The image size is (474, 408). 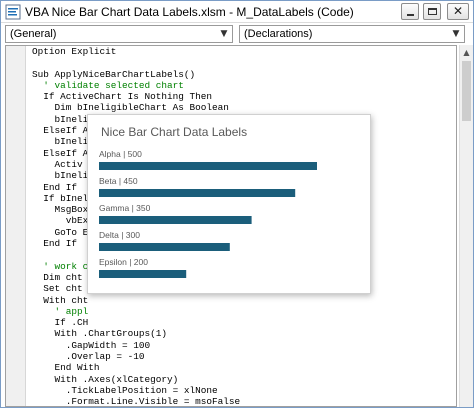 I want to click on bar-epsilon, so click(x=143, y=274).